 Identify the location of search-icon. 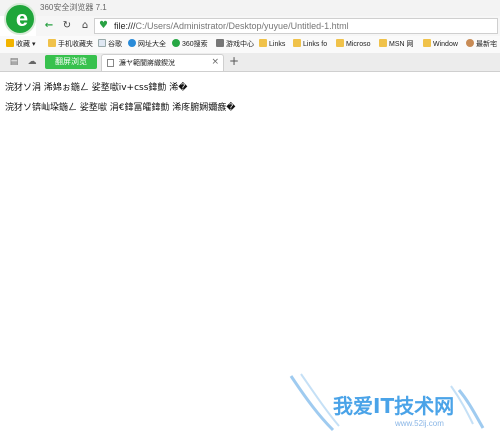
(176, 43).